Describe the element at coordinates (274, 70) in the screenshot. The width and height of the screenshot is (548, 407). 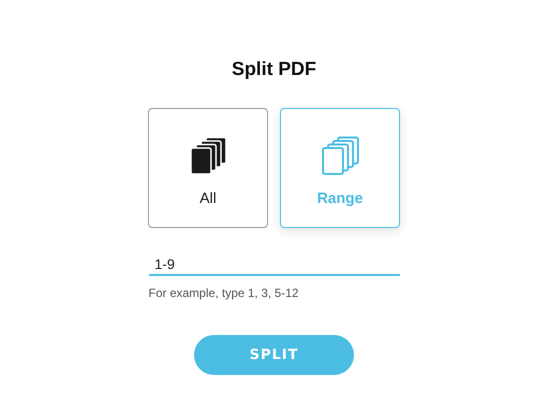
I see `page-title: Split PDF` at that location.